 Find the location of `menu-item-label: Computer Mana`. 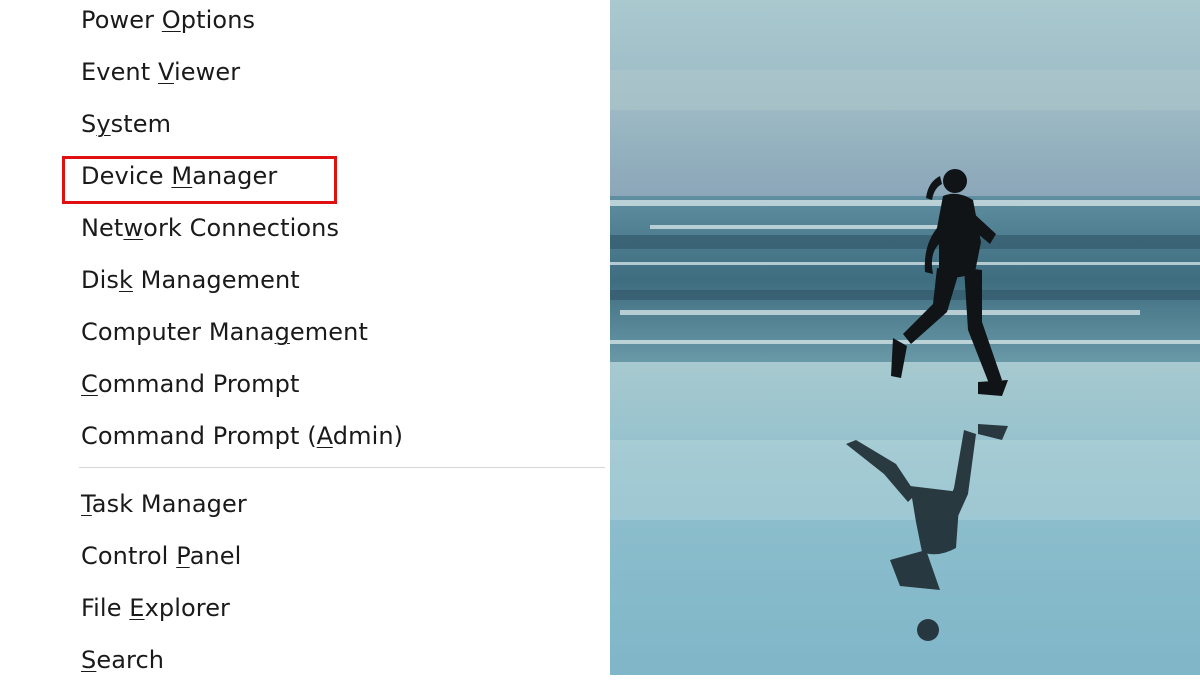

menu-item-label: Computer Mana is located at coordinates (178, 332).